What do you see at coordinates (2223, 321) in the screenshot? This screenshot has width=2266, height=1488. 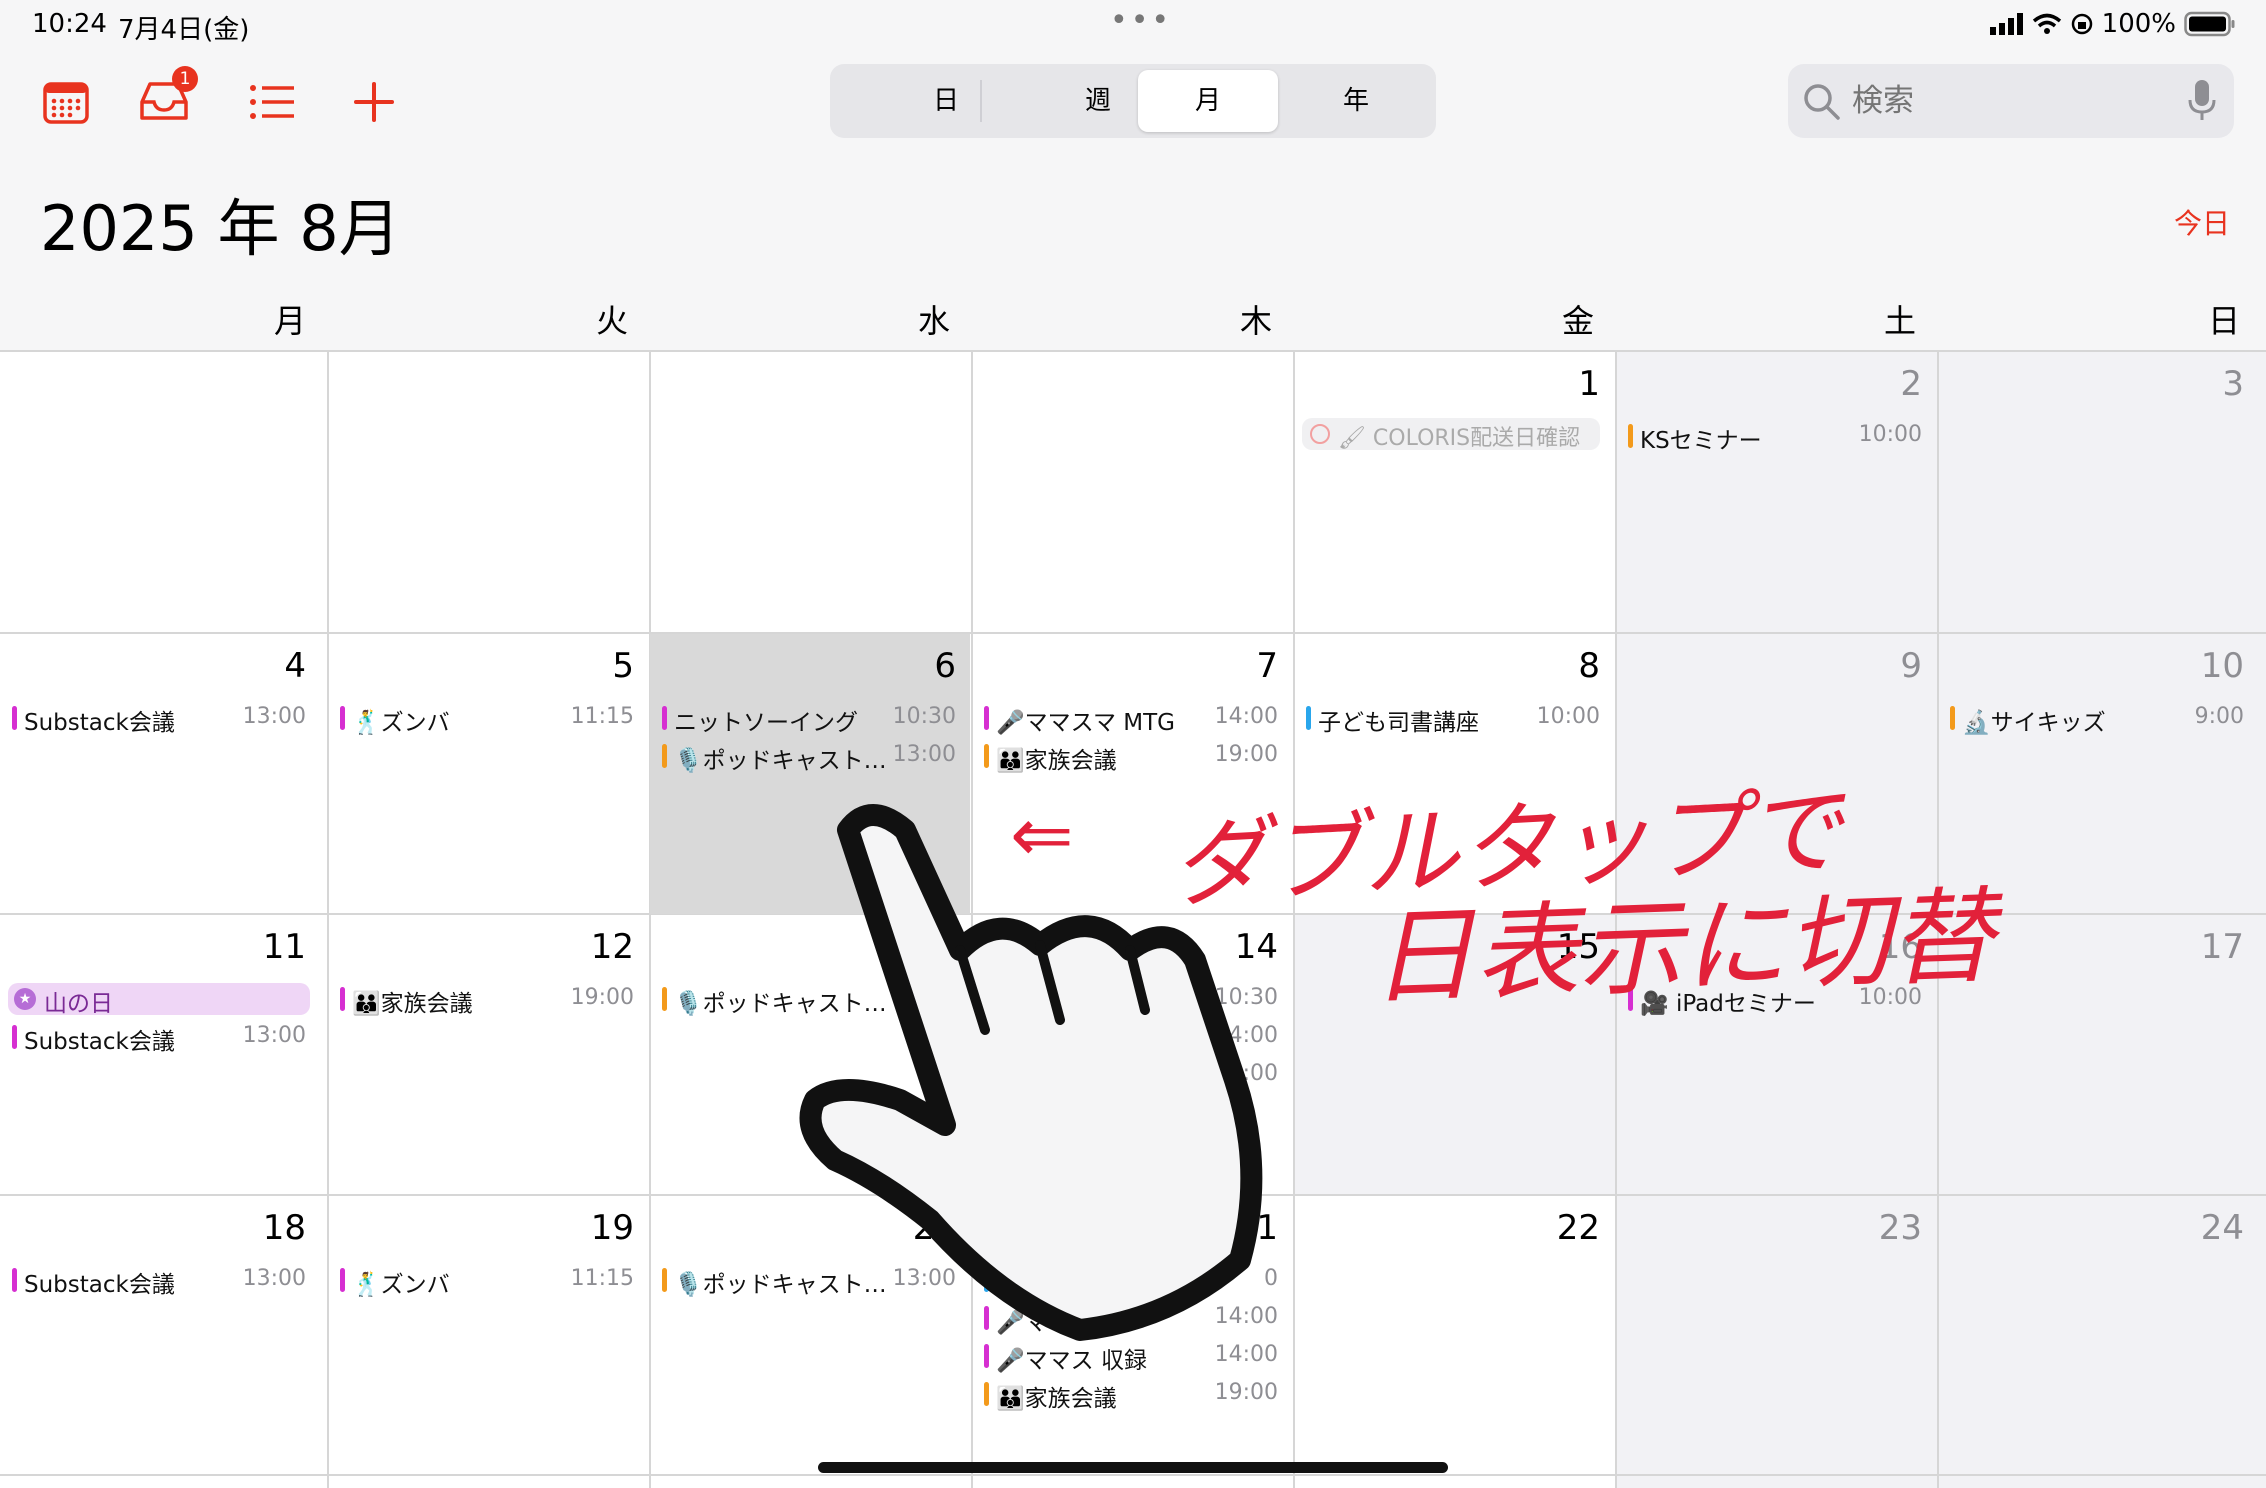 I see `weekday-sun: 日` at bounding box center [2223, 321].